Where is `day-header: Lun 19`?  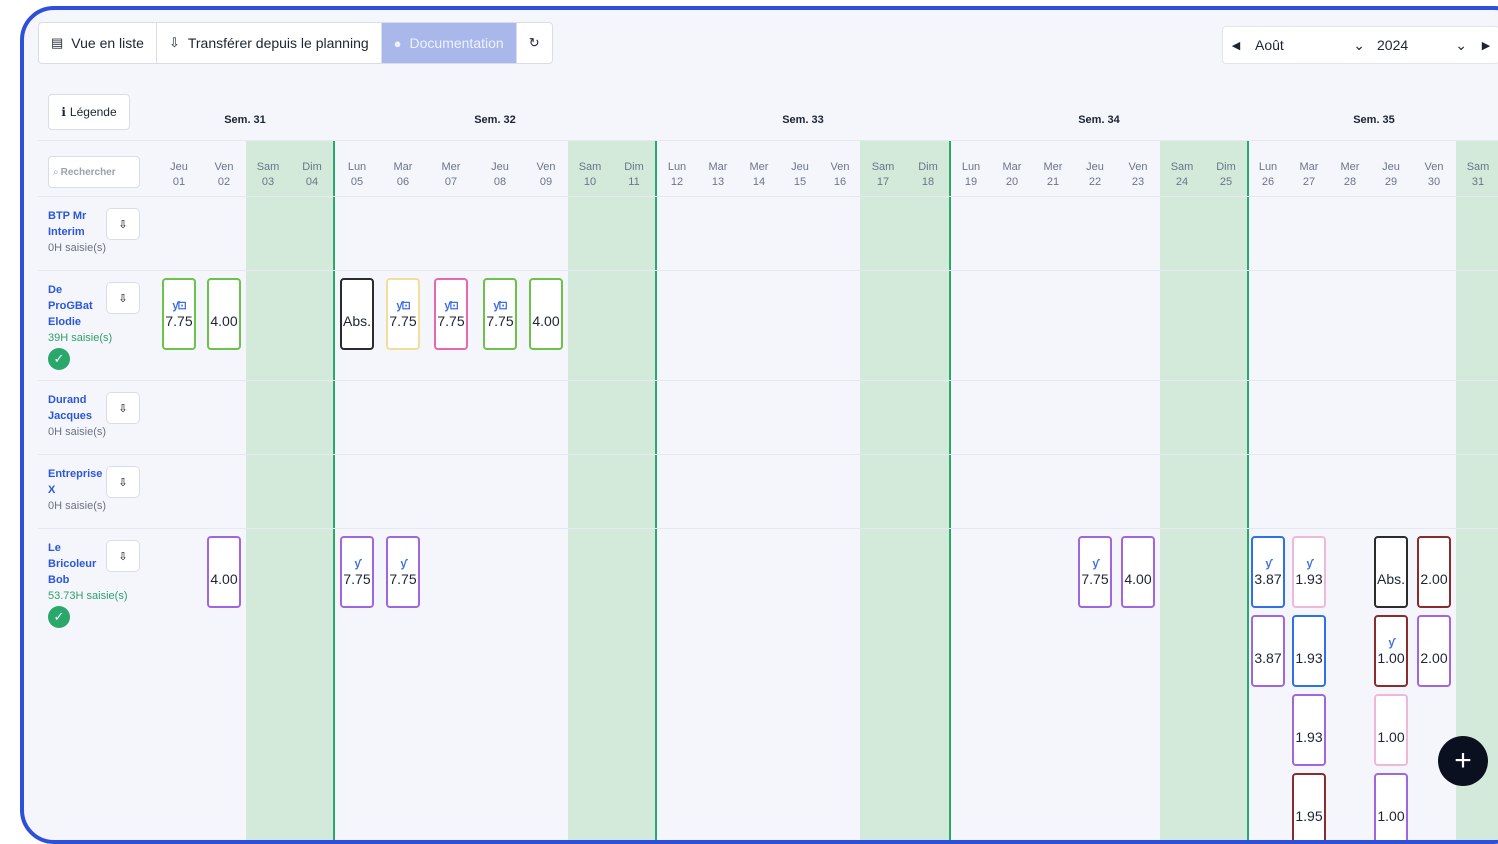
day-header: Lun 19 is located at coordinates (971, 175).